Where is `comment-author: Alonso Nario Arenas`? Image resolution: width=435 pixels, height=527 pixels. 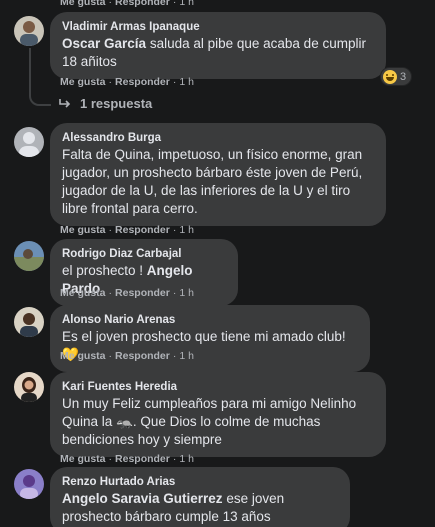
comment-author: Alonso Nario Arenas is located at coordinates (210, 320).